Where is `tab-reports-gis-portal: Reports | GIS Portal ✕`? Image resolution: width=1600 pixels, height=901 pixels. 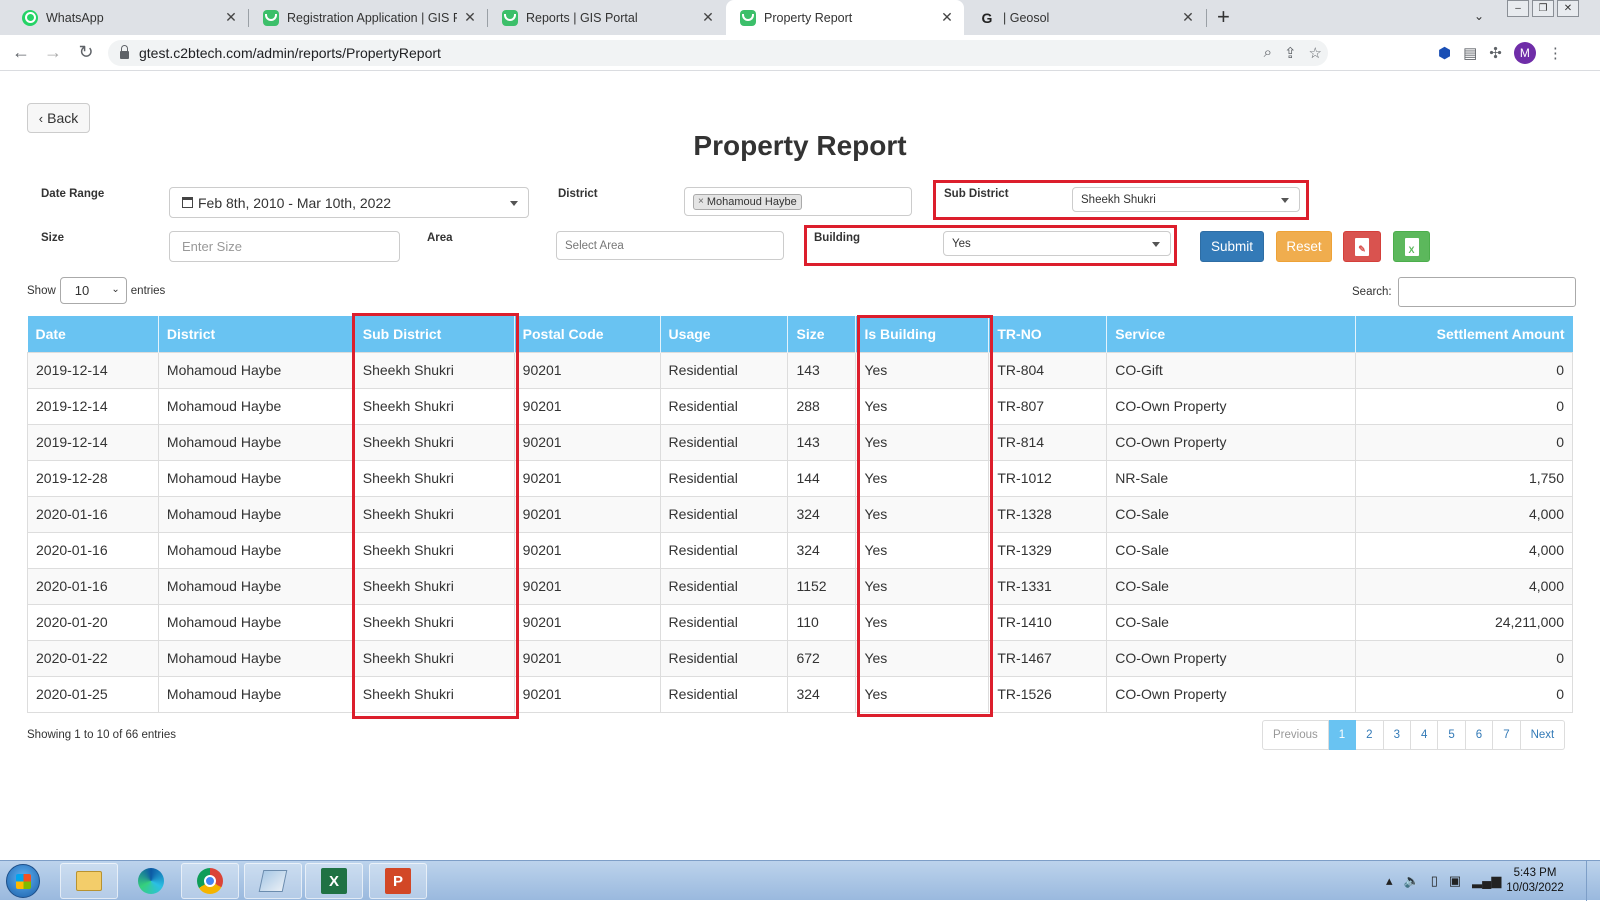 tab-reports-gis-portal: Reports | GIS Portal ✕ is located at coordinates (606, 17).